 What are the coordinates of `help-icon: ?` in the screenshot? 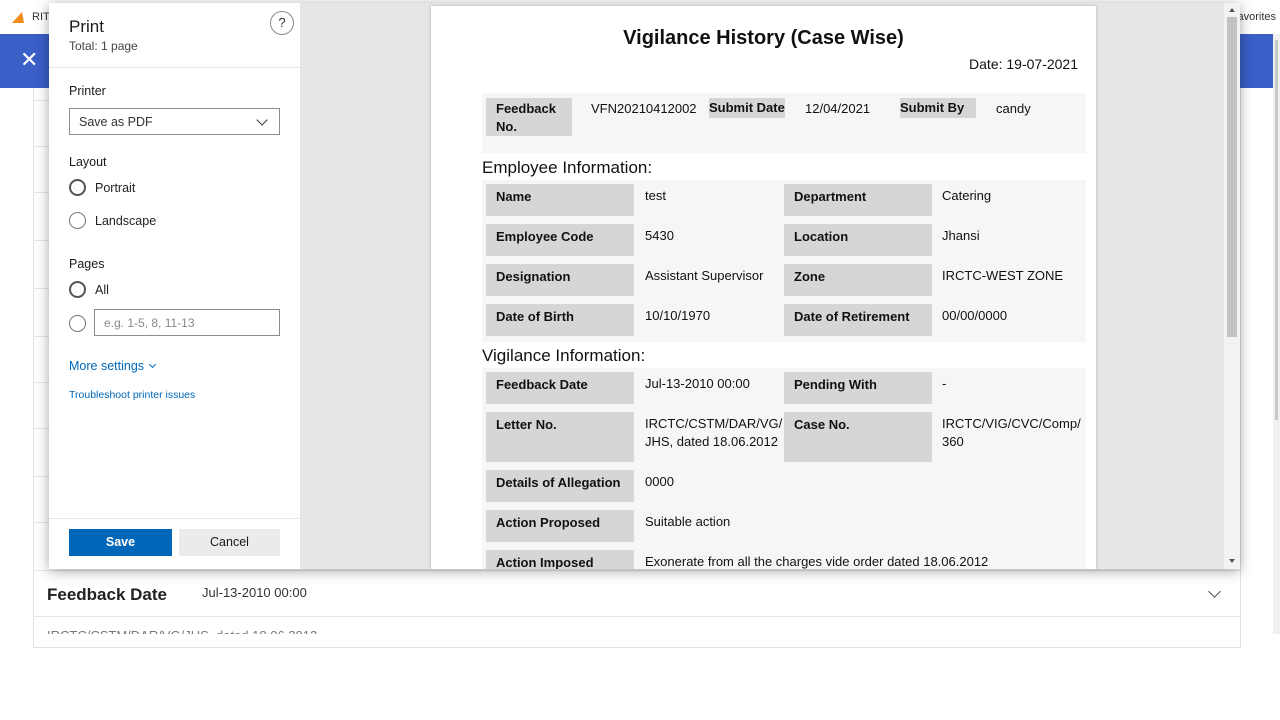 It's located at (282, 23).